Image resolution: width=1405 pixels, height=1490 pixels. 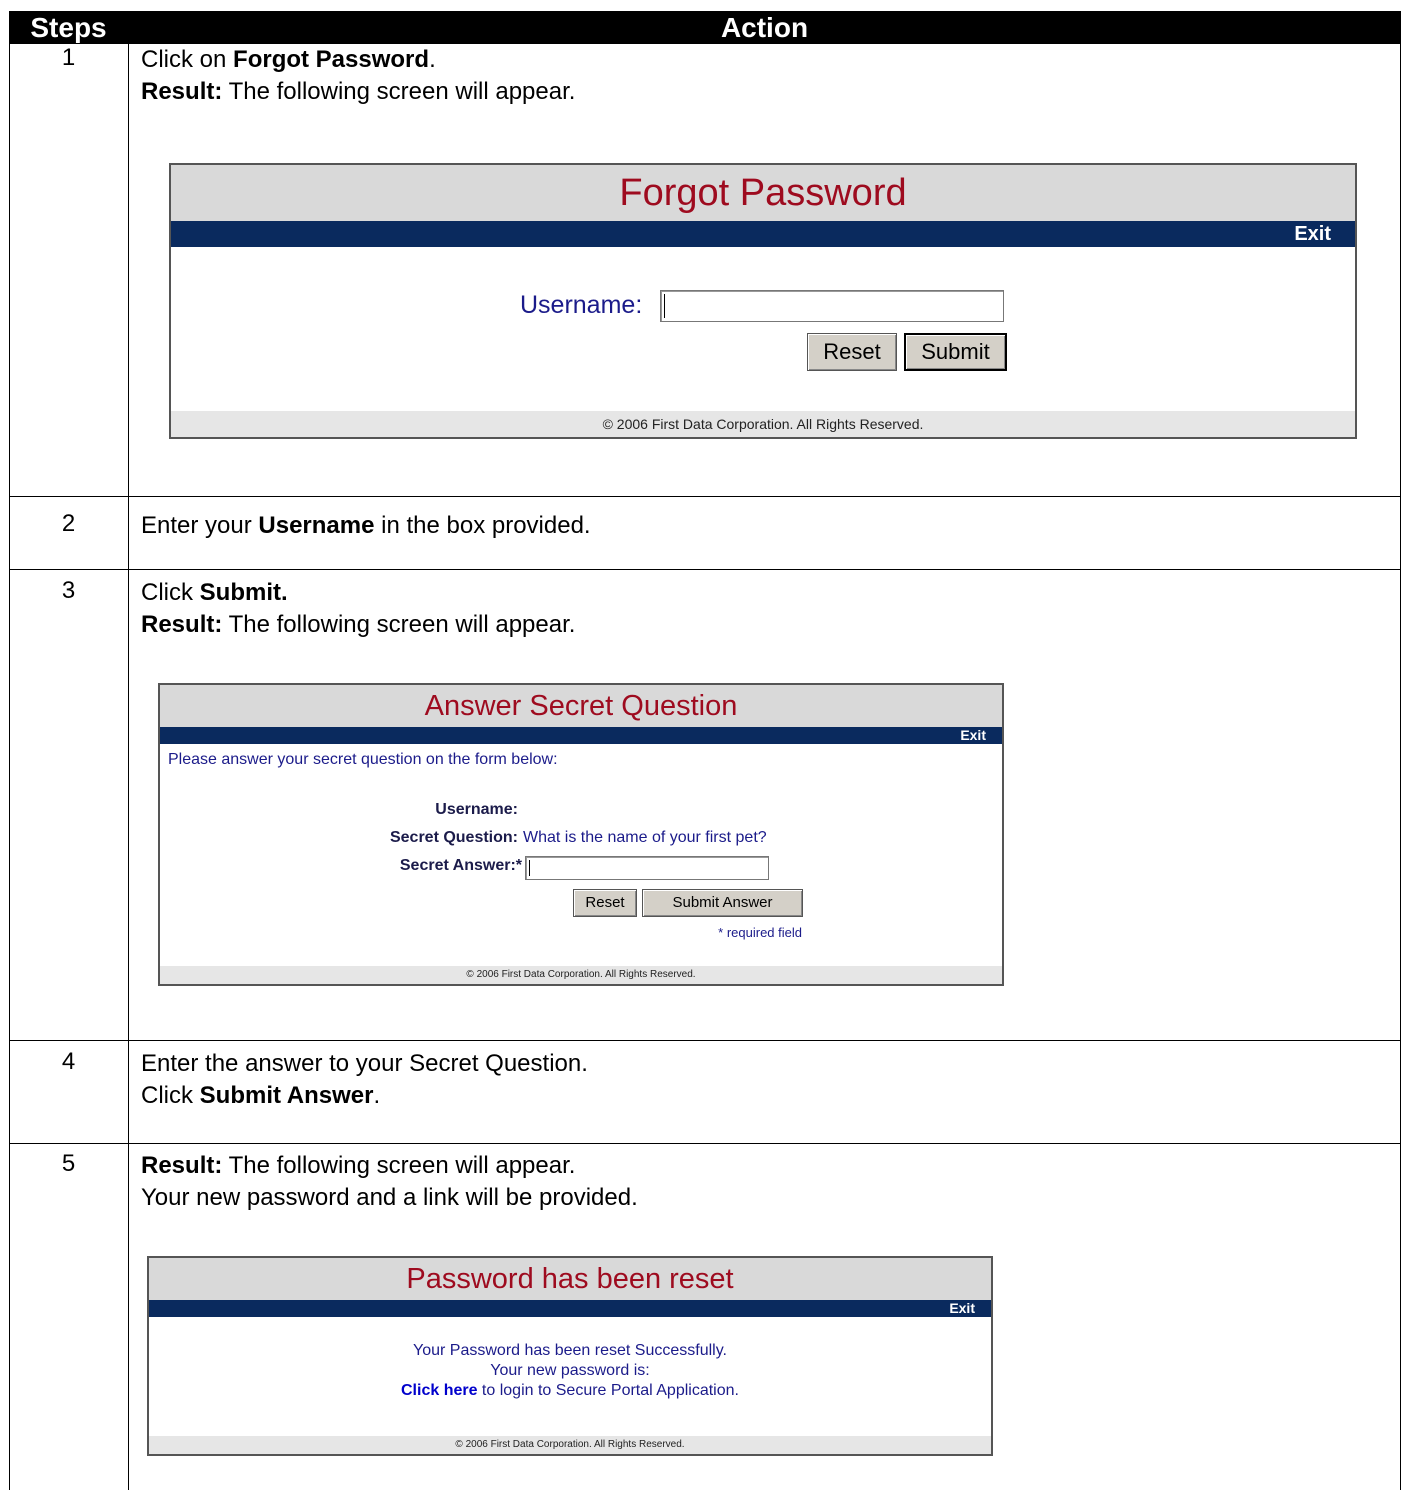 What do you see at coordinates (453, 837) in the screenshot?
I see `secret-question-label: Secret Question:` at bounding box center [453, 837].